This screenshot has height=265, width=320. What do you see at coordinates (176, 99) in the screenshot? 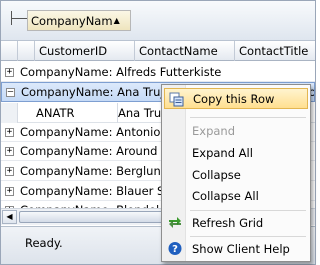
I see `copy-rows-icon` at bounding box center [176, 99].